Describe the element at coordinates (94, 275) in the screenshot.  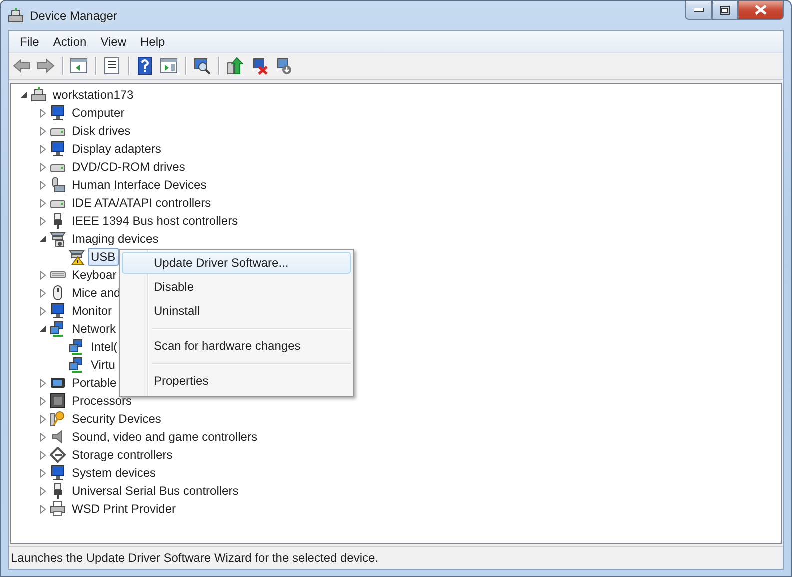
I see `tree-item: Keyboar` at that location.